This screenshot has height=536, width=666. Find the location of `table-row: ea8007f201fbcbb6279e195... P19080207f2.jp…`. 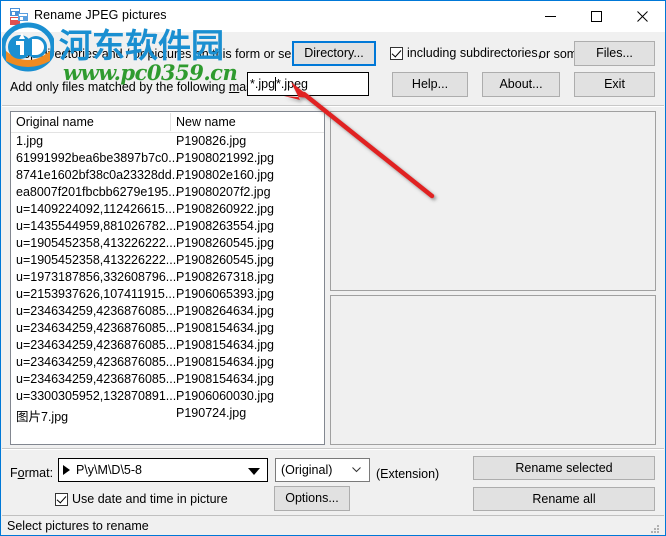

table-row: ea8007f201fbcbb6279e195... P19080207f2.jp… is located at coordinates (167, 192).